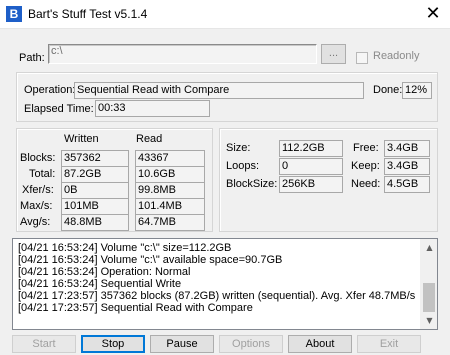 The image size is (450, 355). I want to click on log-line: [04/21 16:53:24] Operation: Normal, so click(104, 272).